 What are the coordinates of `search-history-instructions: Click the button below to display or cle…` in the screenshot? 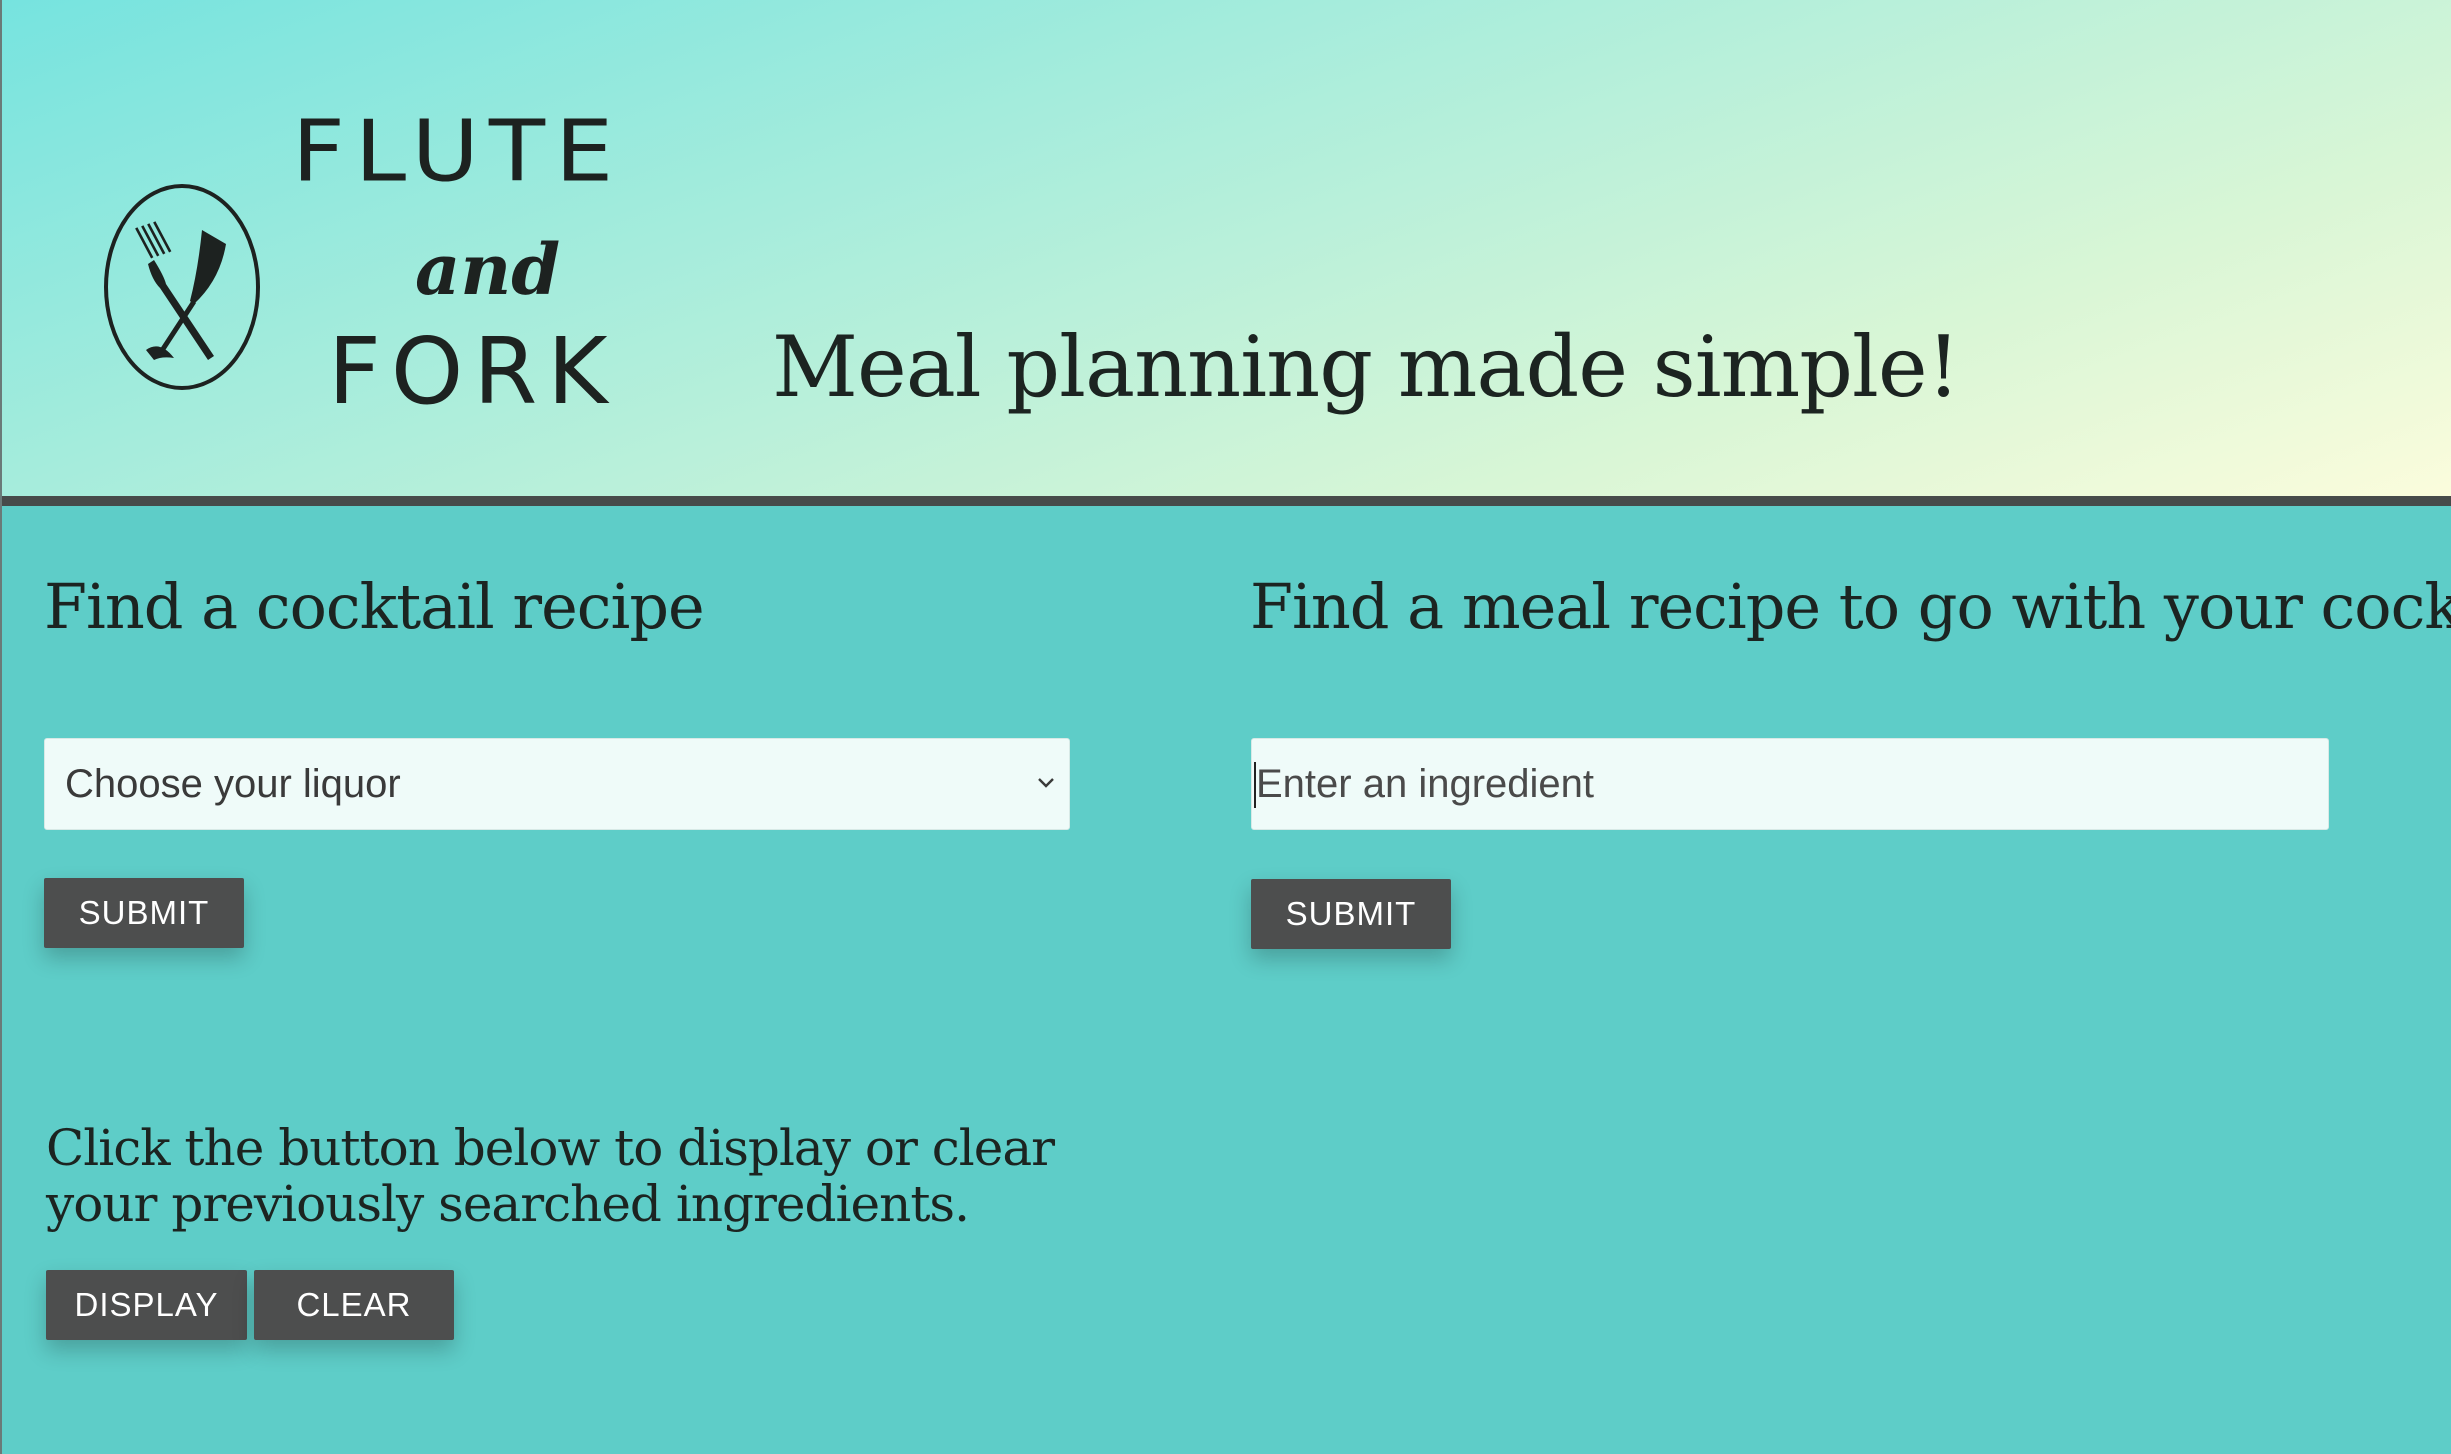 It's located at (550, 1176).